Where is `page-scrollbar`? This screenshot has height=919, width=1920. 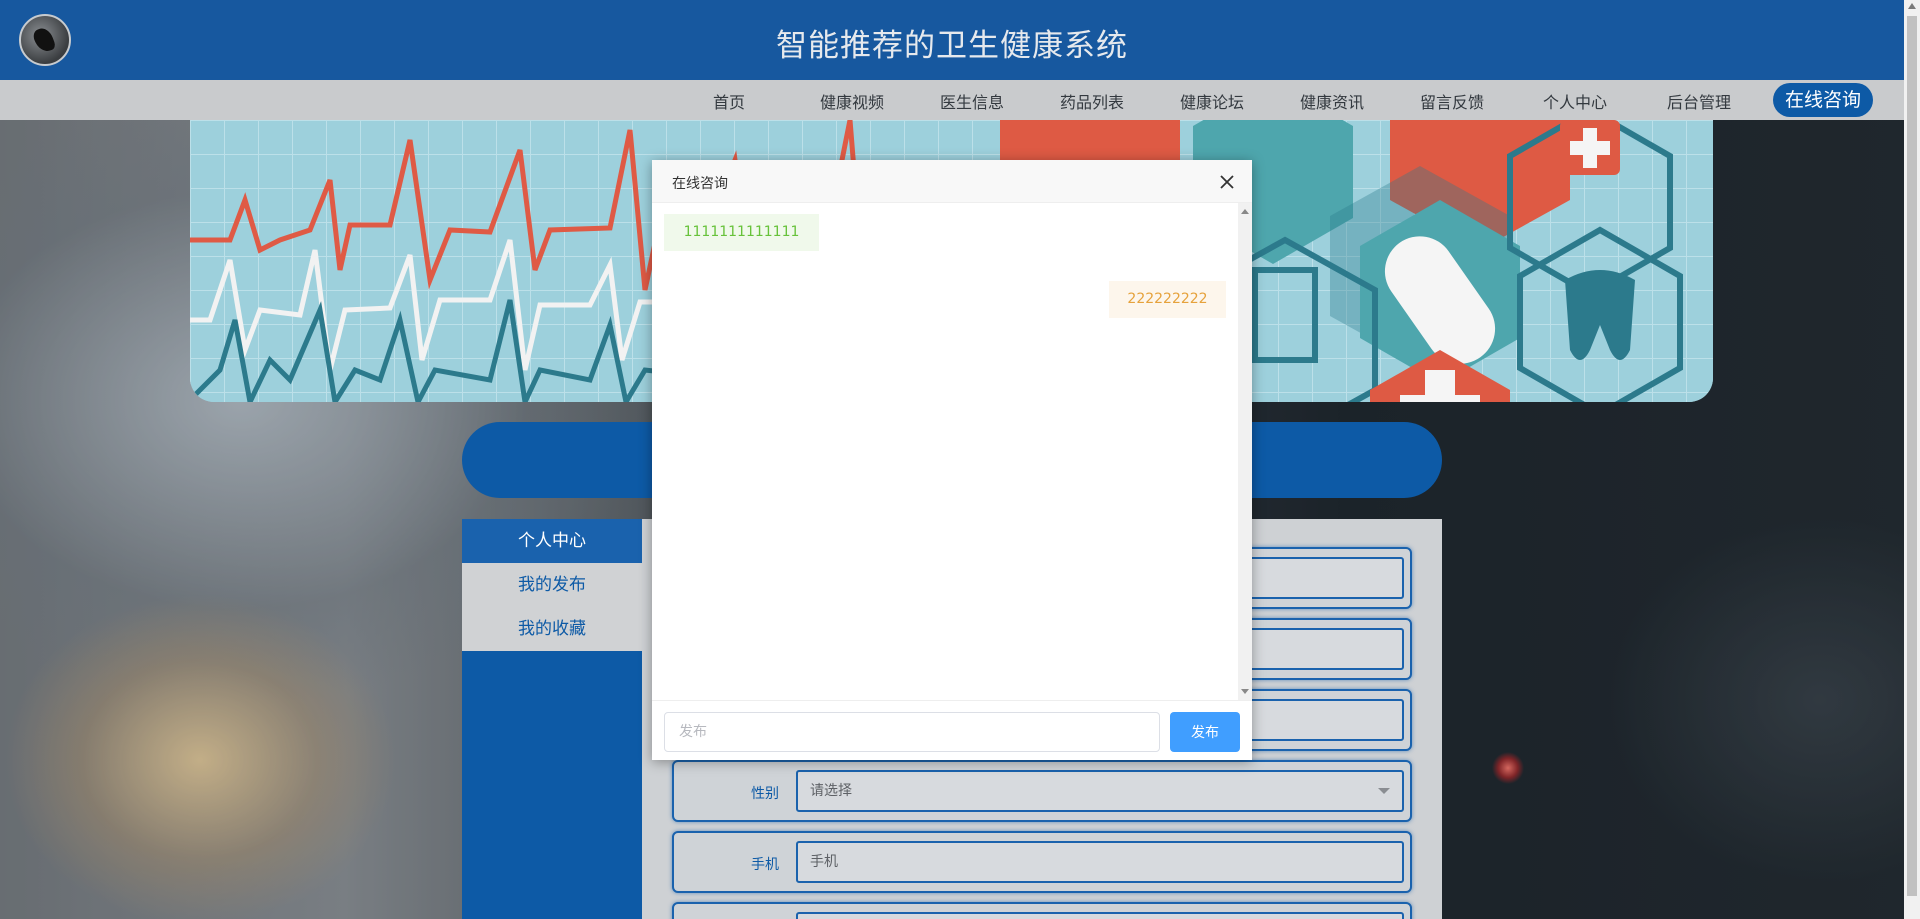
page-scrollbar is located at coordinates (1912, 459).